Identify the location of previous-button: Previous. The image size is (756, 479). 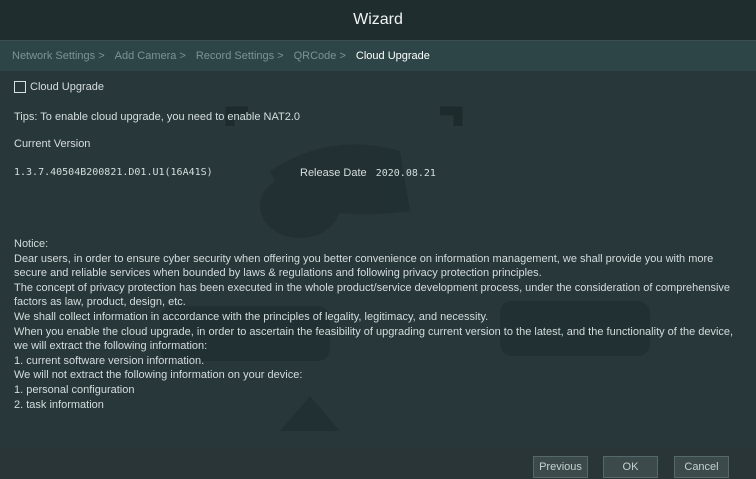
(560, 467).